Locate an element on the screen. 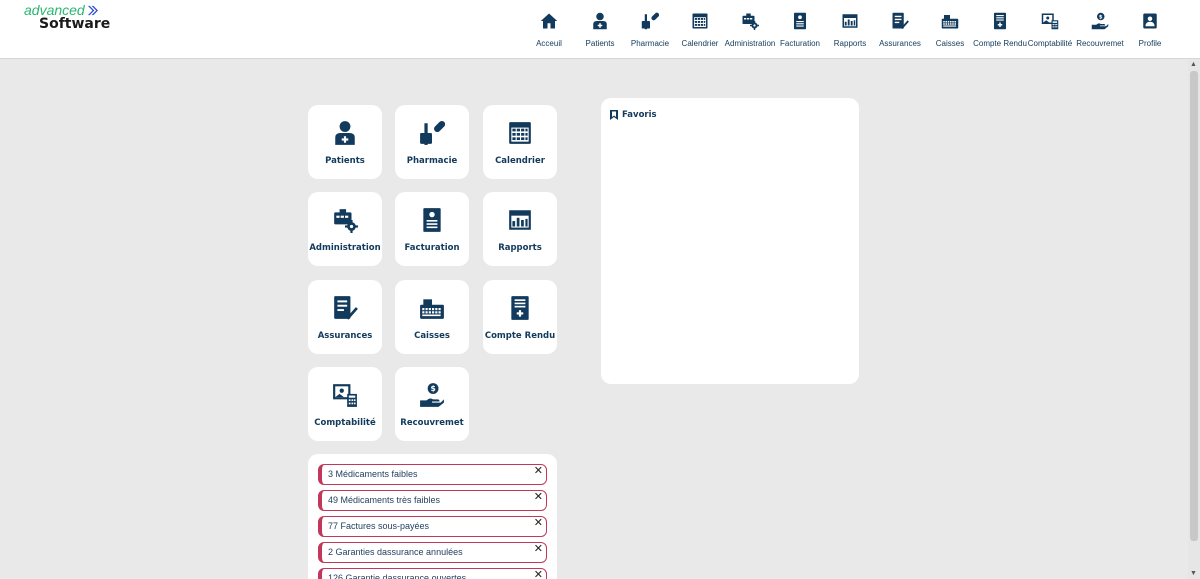 The width and height of the screenshot is (1200, 579). scroll-down-icon: ▼ is located at coordinates (1193, 573).